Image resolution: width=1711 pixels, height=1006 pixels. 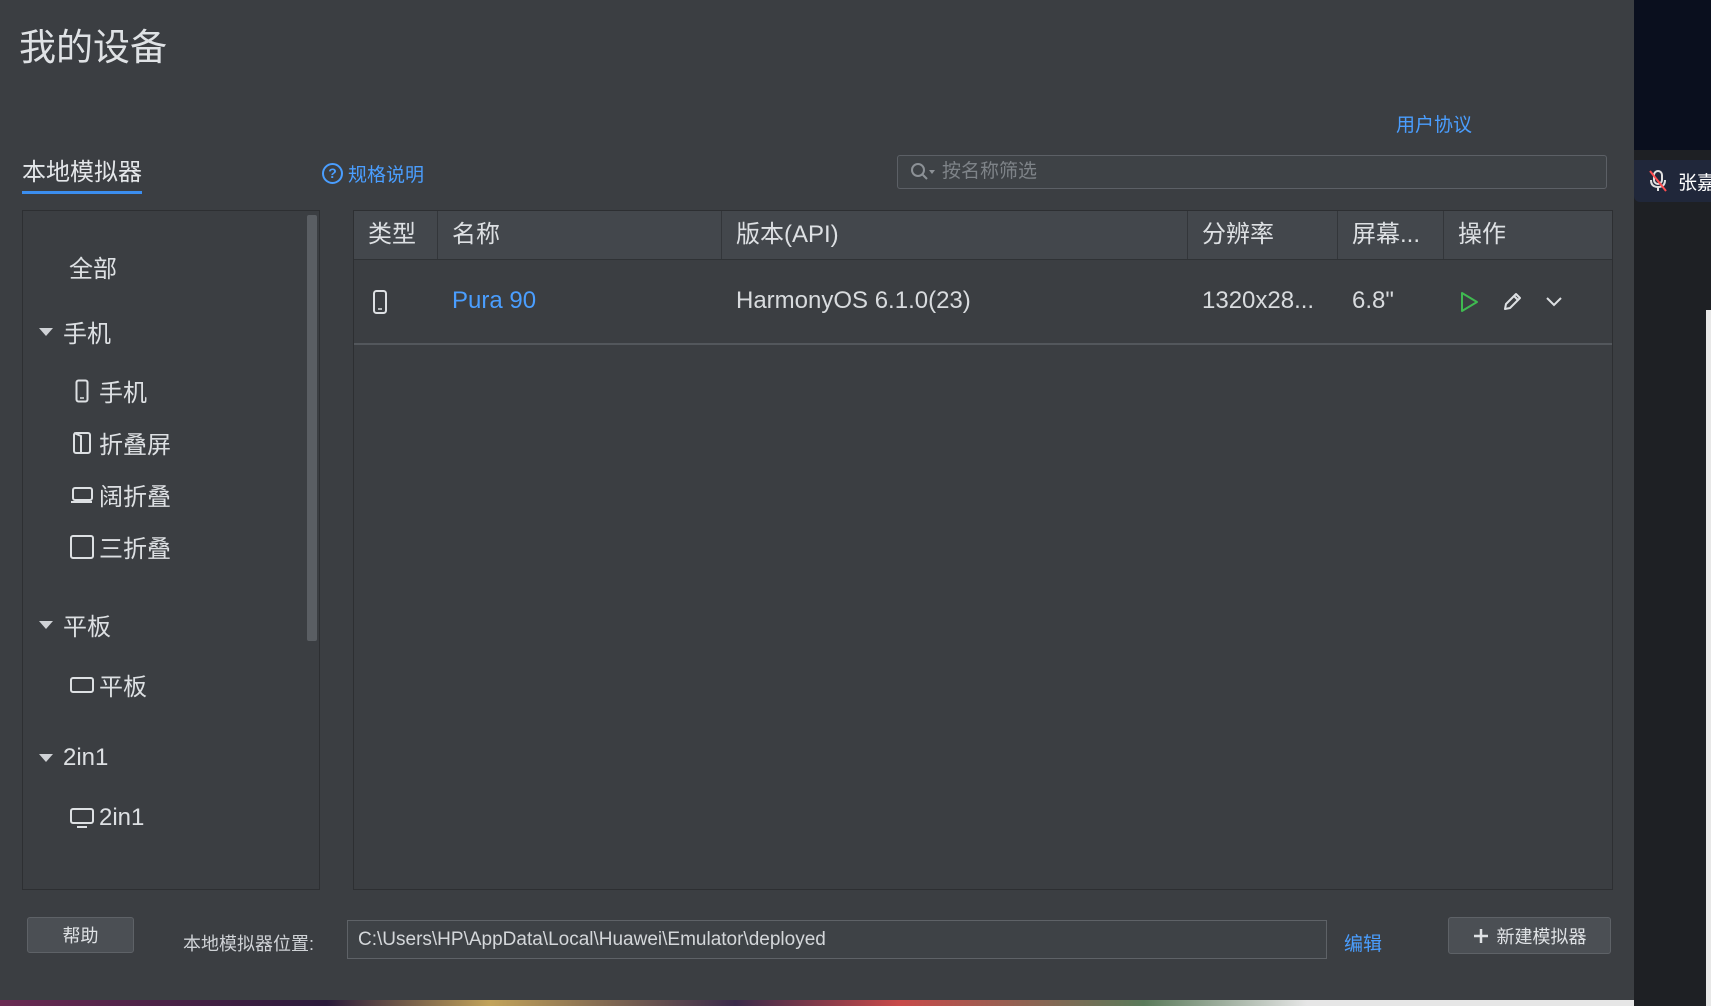 What do you see at coordinates (1694, 183) in the screenshot?
I see `participant-name: 张嘉` at bounding box center [1694, 183].